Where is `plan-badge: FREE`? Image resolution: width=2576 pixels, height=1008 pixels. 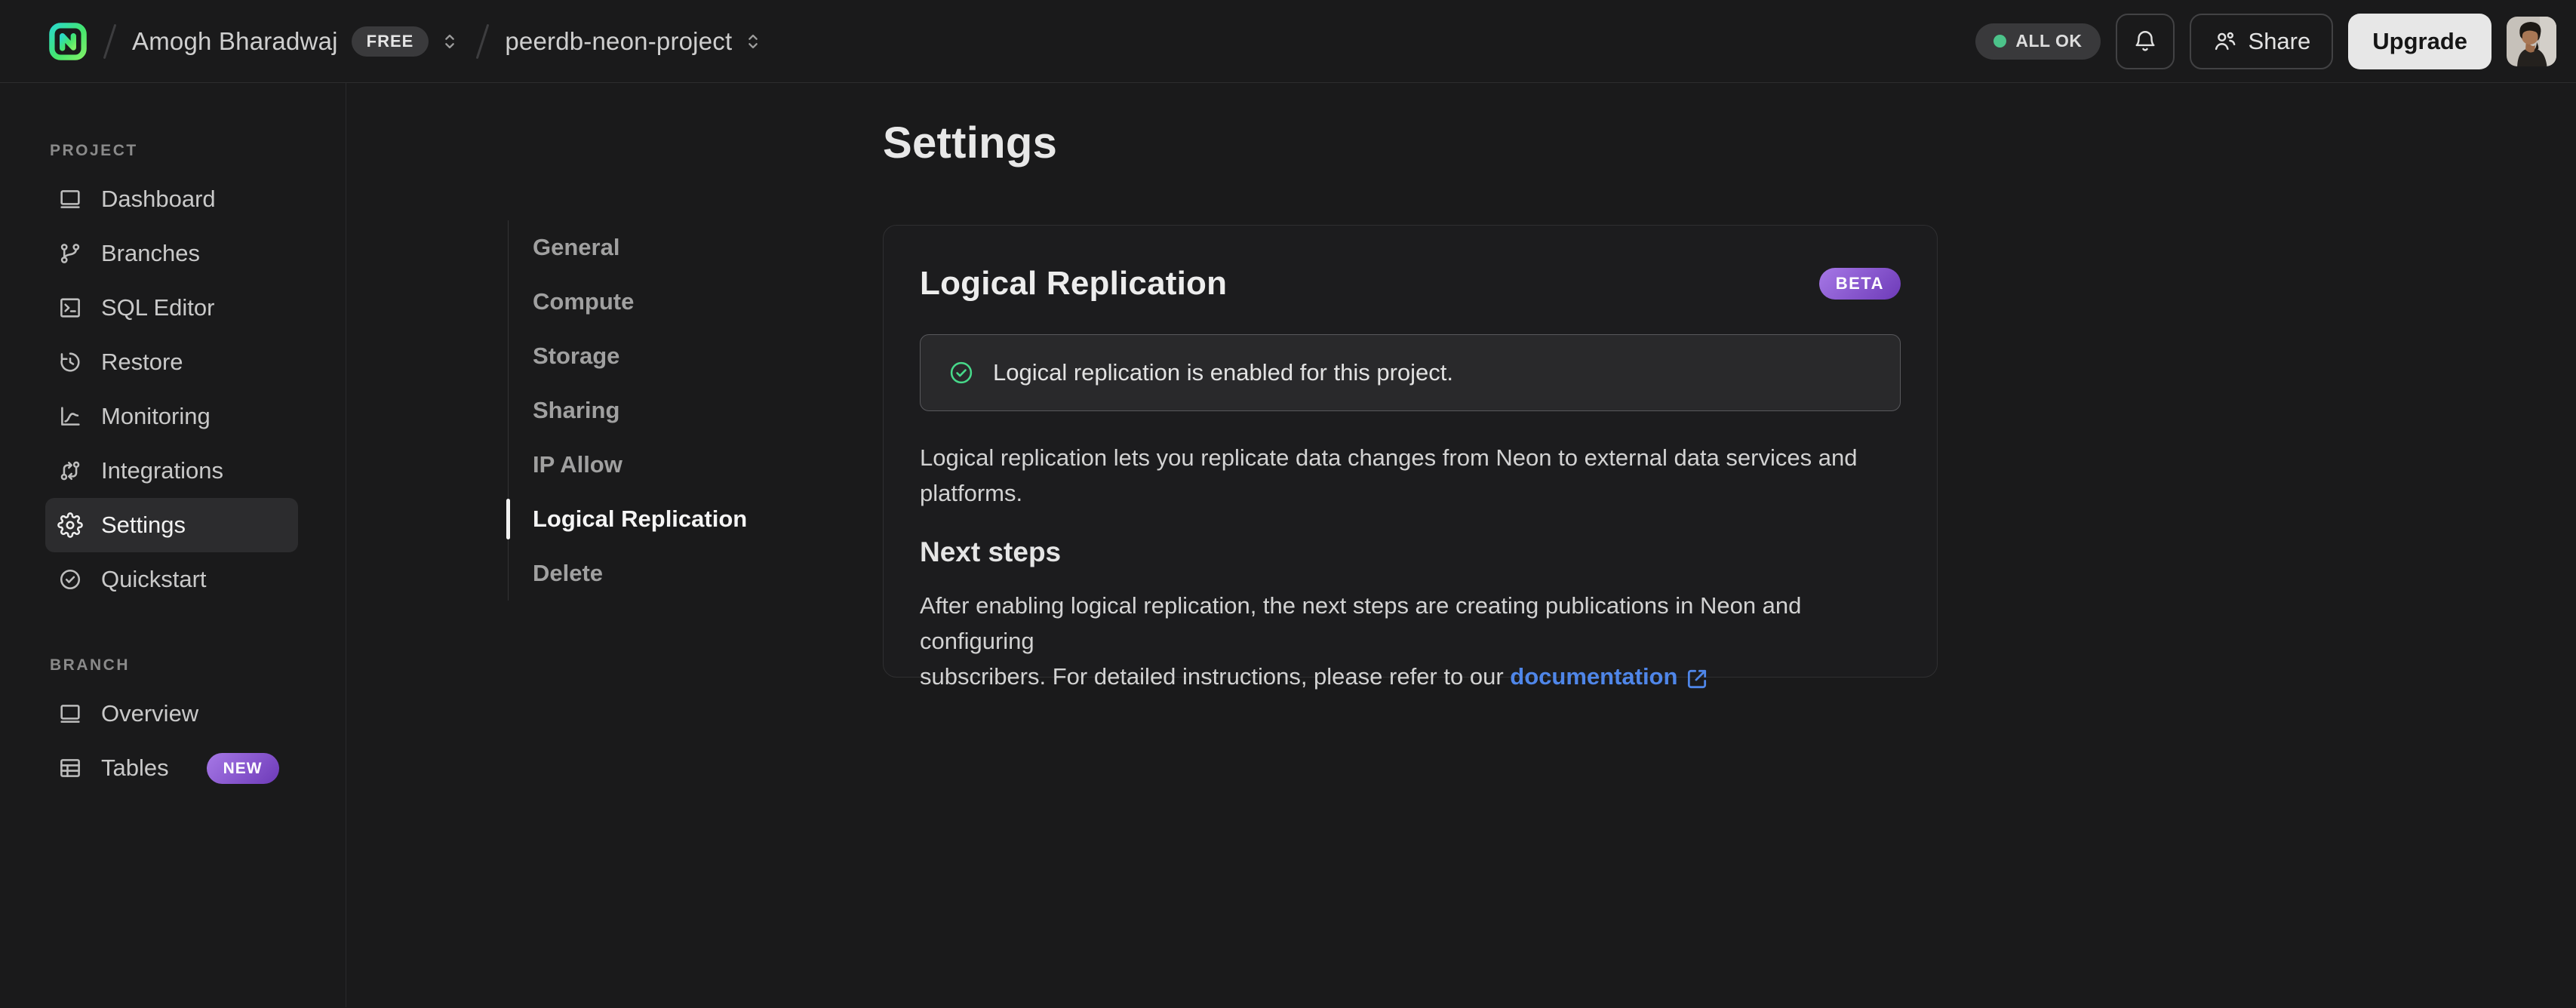 plan-badge: FREE is located at coordinates (390, 41).